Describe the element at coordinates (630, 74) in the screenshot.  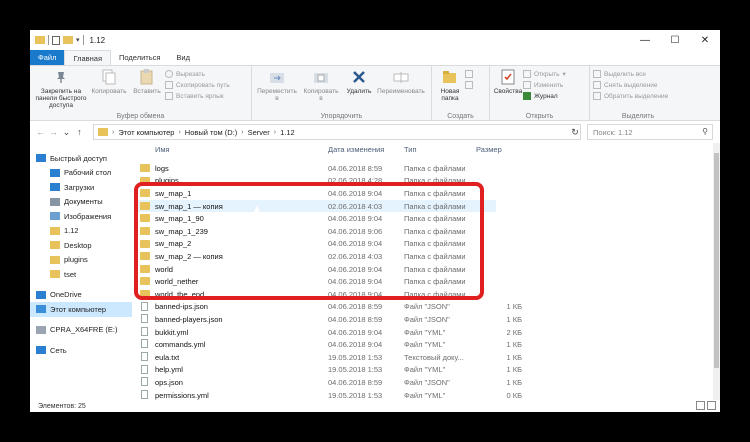
I see `select-all-button: Выделить все` at that location.